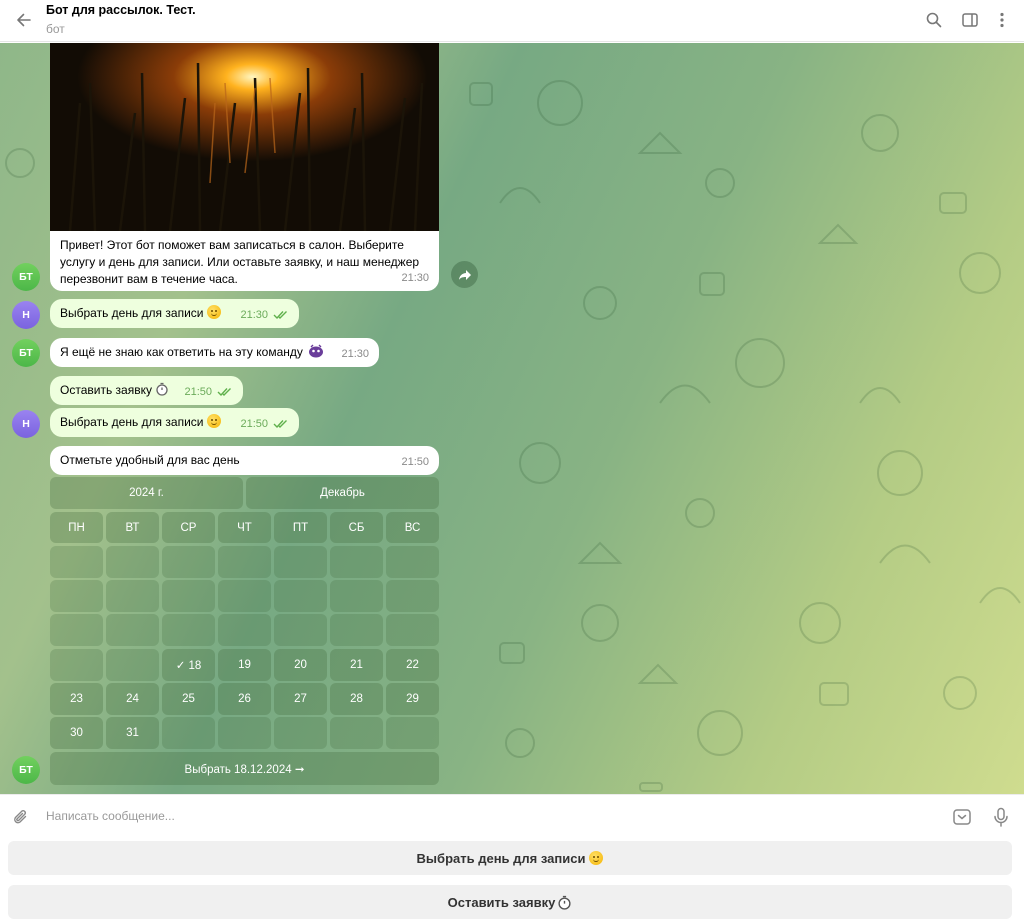  What do you see at coordinates (510, 902) in the screenshot?
I see `reply-button-leave-request: Оставить заявку` at bounding box center [510, 902].